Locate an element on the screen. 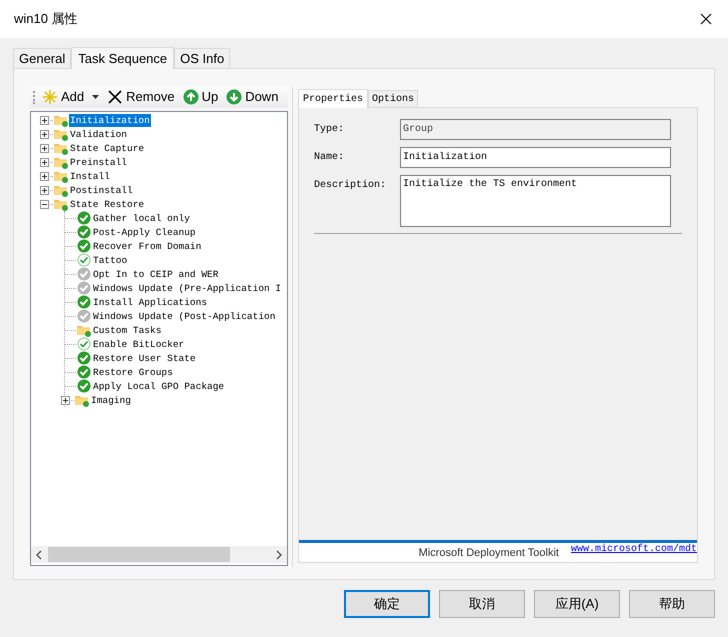 Image resolution: width=728 pixels, height=637 pixels. tree-item: Post-Apply Cleanup is located at coordinates (144, 232).